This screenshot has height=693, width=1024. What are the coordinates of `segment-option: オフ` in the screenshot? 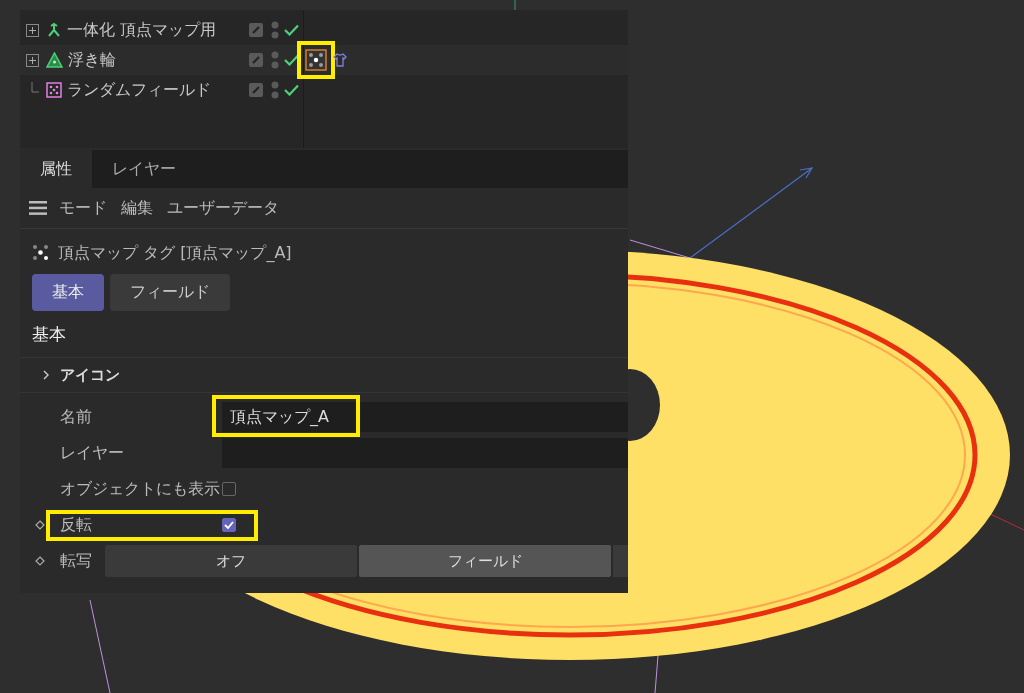 It's located at (231, 561).